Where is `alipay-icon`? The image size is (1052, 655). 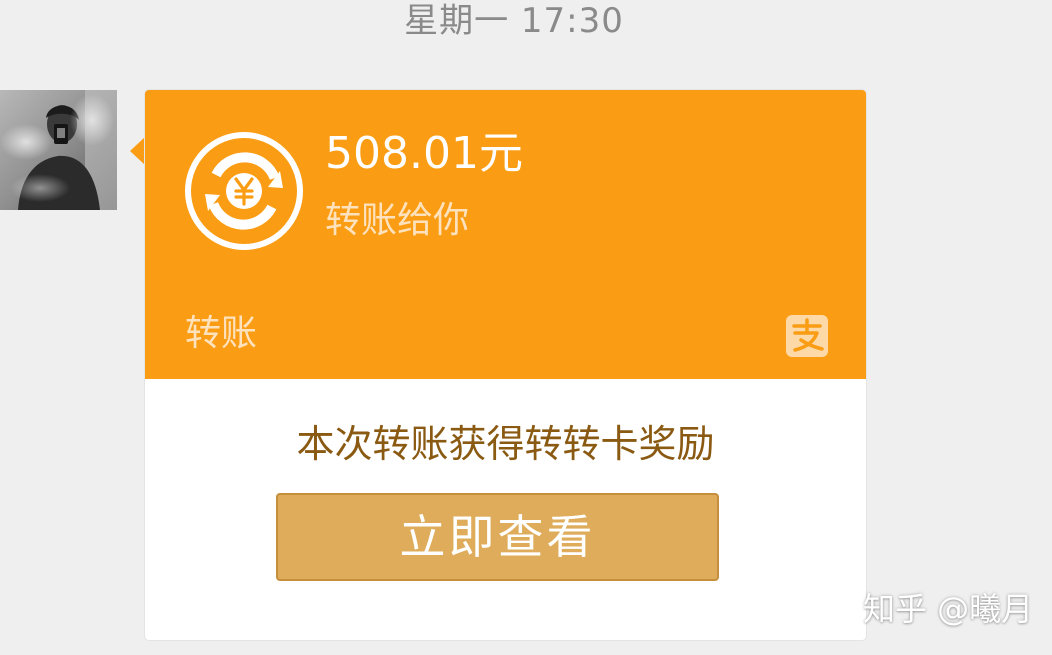 alipay-icon is located at coordinates (807, 336).